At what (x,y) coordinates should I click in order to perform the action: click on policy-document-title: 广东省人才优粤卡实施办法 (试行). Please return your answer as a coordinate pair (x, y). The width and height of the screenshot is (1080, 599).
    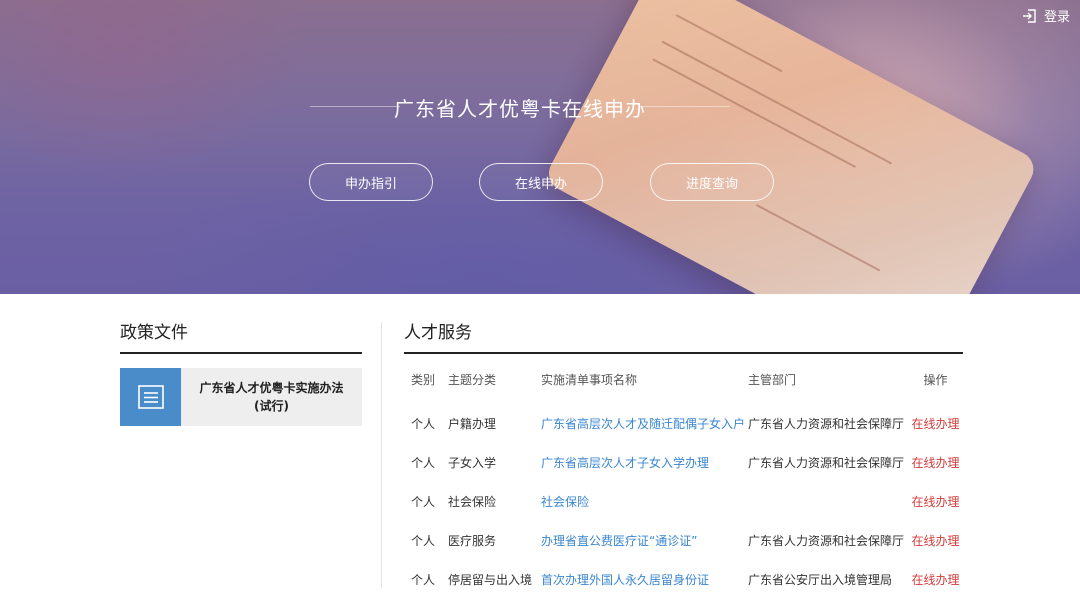
    Looking at the image, I should click on (271, 397).